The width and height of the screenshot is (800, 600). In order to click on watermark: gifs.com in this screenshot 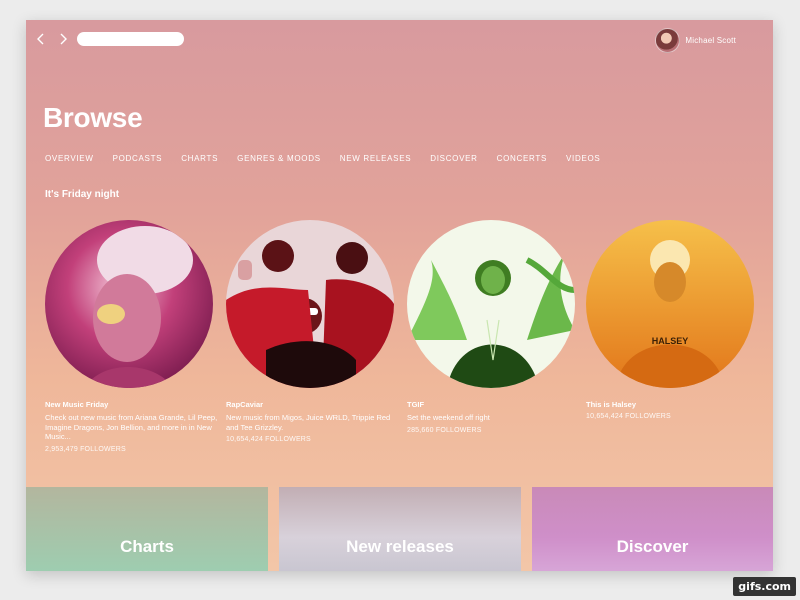, I will do `click(764, 586)`.